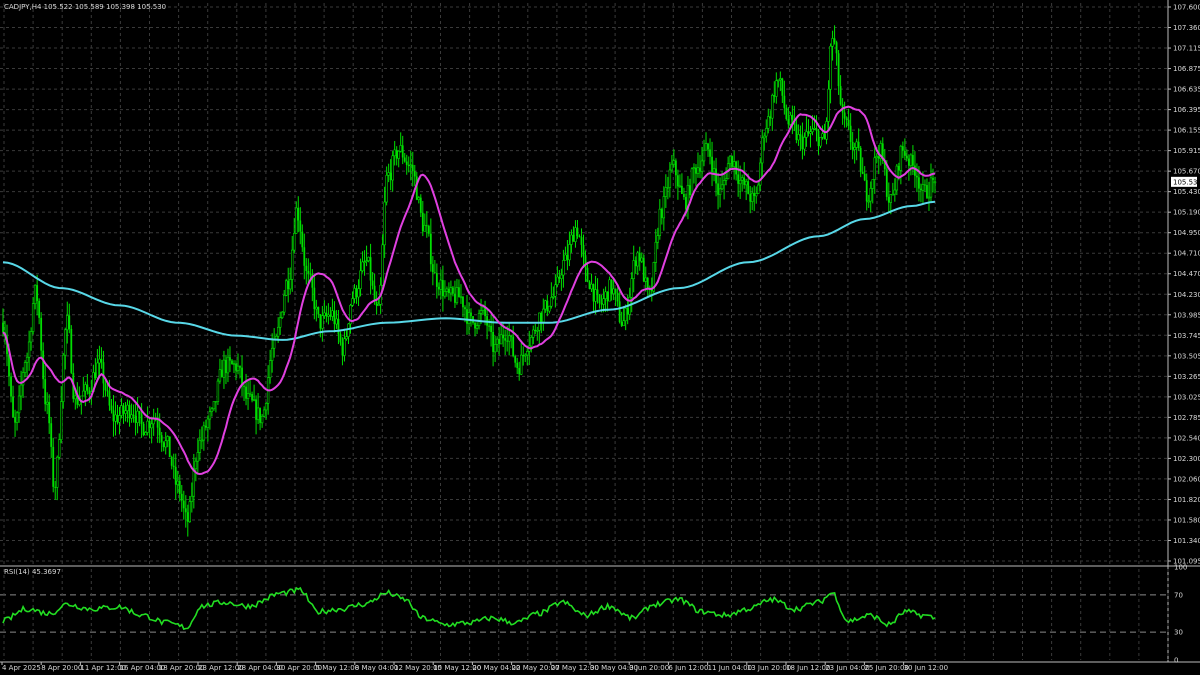  What do you see at coordinates (338, 668) in the screenshot?
I see `time-tick-label: 5 May 12:00` at bounding box center [338, 668].